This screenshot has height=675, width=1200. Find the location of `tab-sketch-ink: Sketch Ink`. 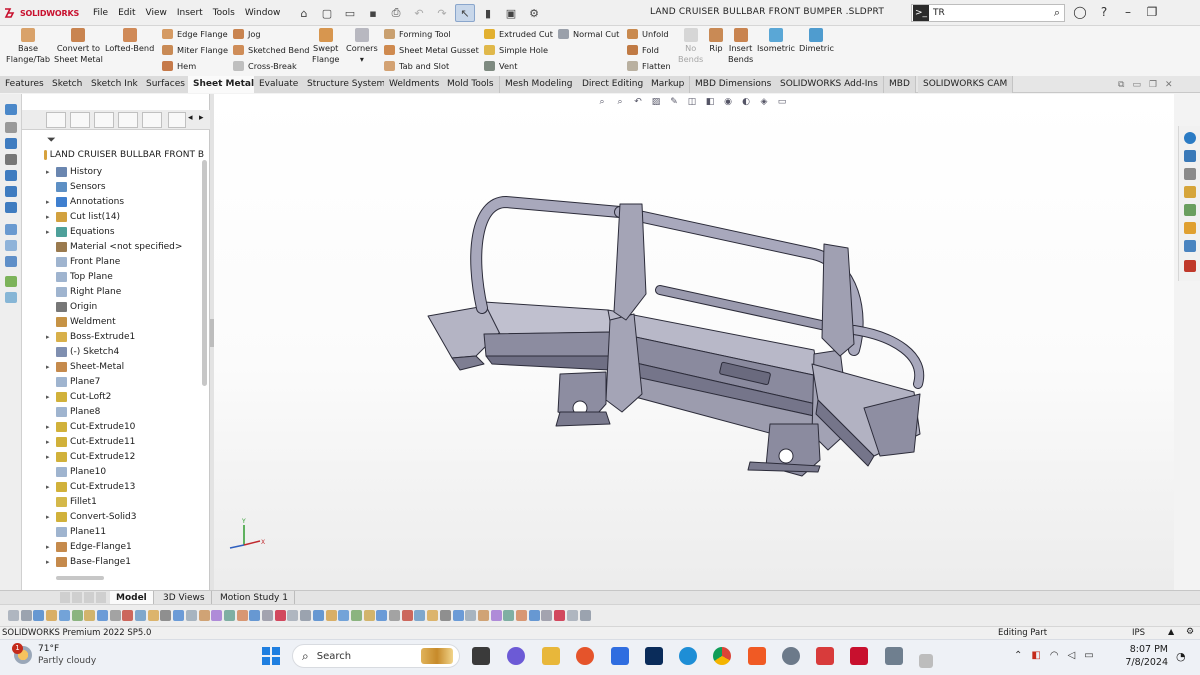

tab-sketch-ink: Sketch Ink is located at coordinates (115, 84).